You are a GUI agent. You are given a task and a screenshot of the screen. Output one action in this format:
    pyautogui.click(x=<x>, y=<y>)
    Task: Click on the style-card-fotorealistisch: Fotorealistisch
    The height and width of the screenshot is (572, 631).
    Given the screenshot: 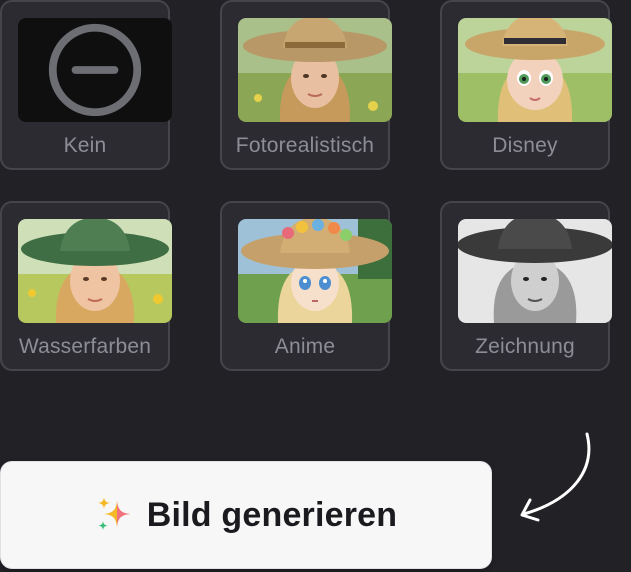 What is the action you would take?
    pyautogui.click(x=306, y=85)
    